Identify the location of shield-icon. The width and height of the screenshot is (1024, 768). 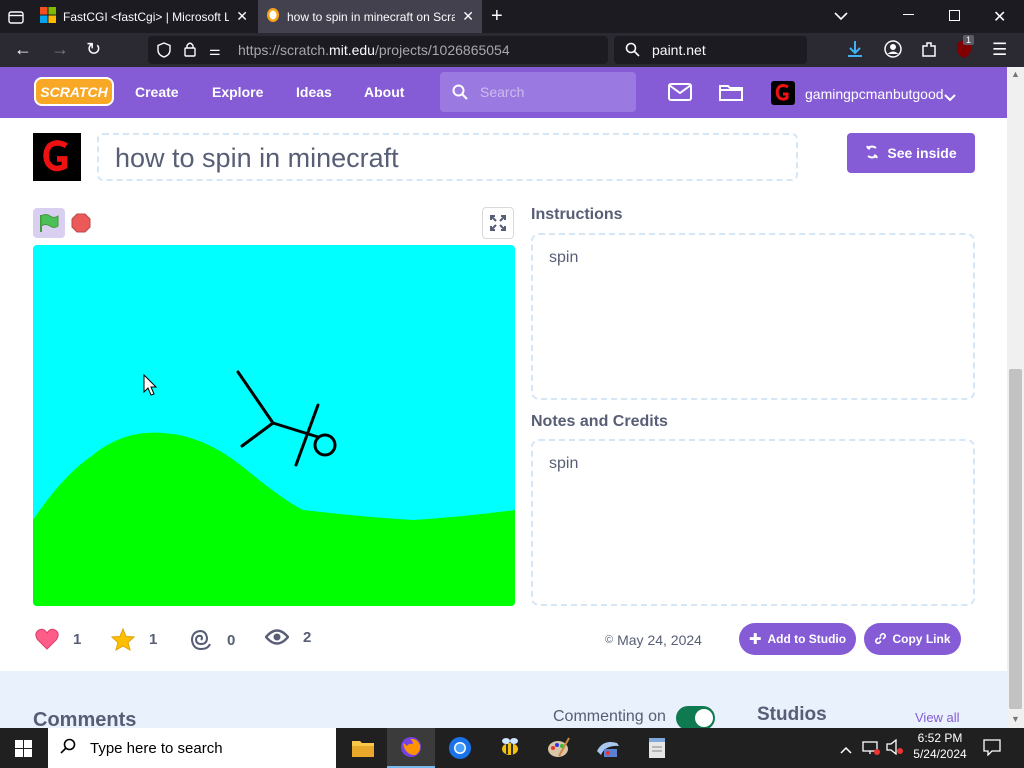
(164, 52).